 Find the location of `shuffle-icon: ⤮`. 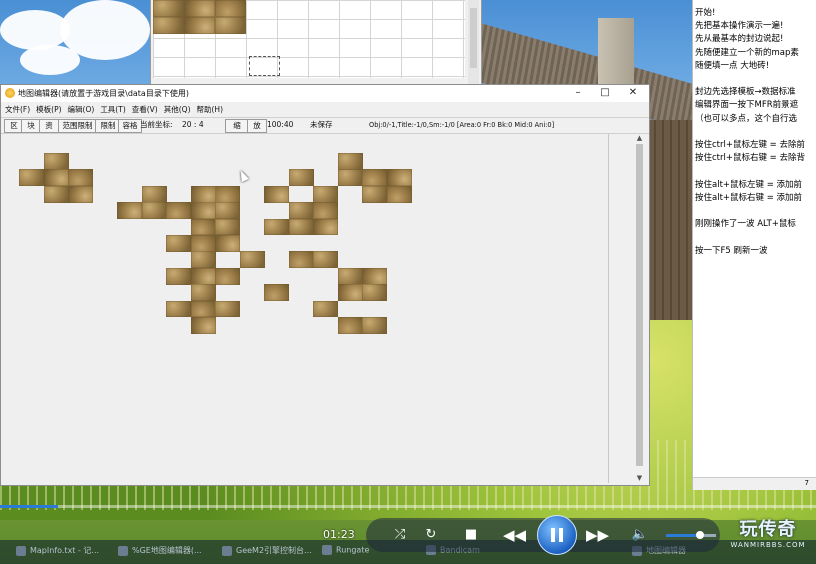

shuffle-icon: ⤮ is located at coordinates (400, 535).